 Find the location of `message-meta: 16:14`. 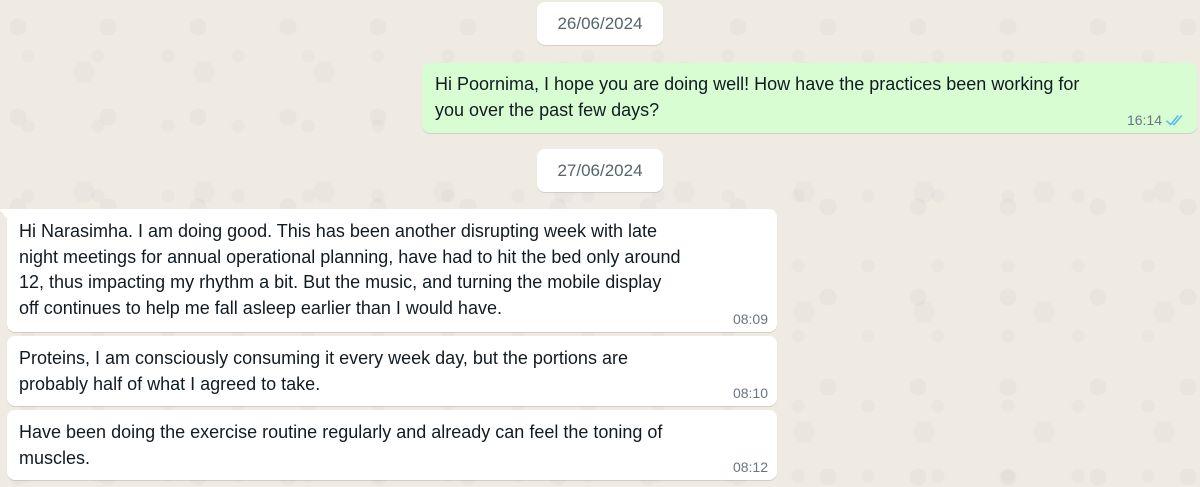

message-meta: 16:14 is located at coordinates (1157, 120).